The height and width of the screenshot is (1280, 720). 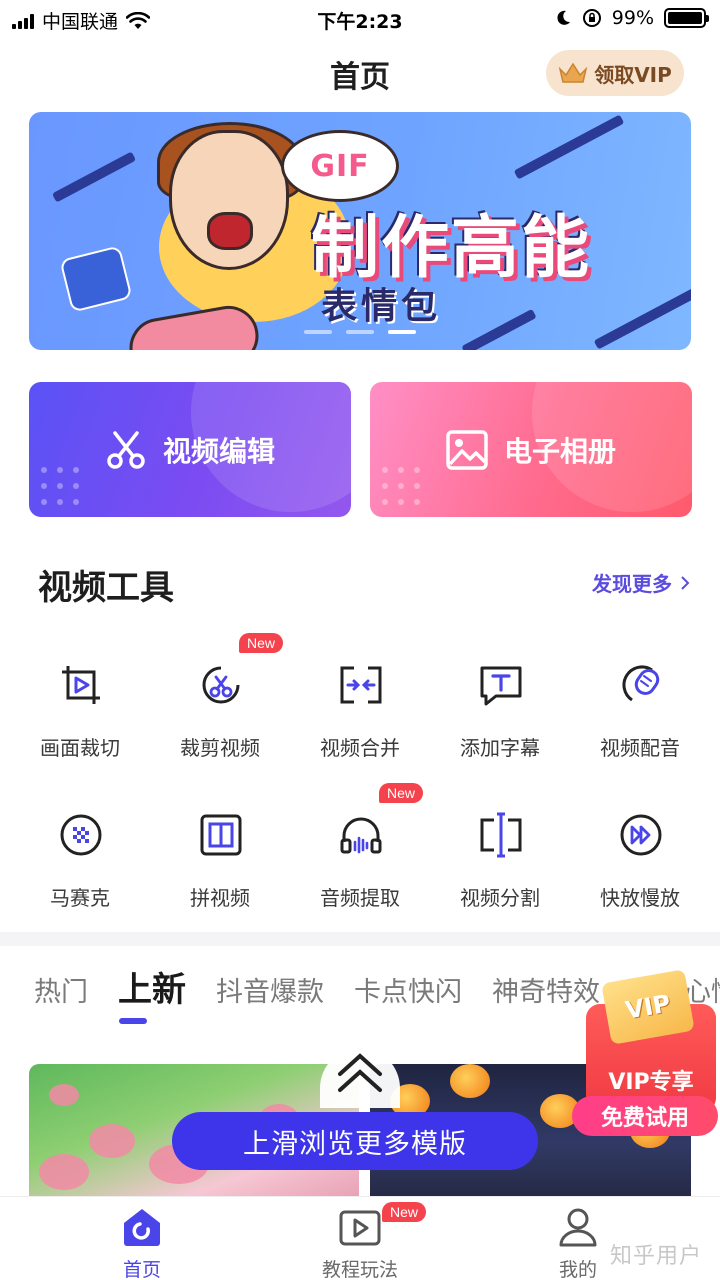 I want to click on home-icon, so click(x=142, y=1227).